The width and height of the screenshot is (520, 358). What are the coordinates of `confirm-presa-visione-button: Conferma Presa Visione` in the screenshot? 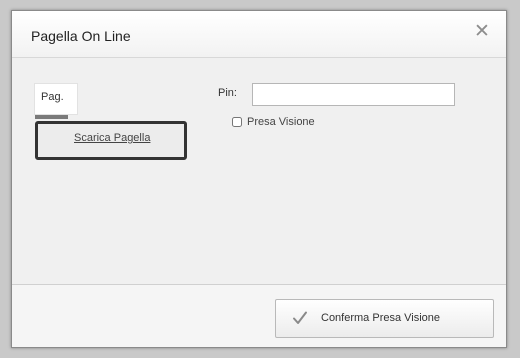 It's located at (384, 318).